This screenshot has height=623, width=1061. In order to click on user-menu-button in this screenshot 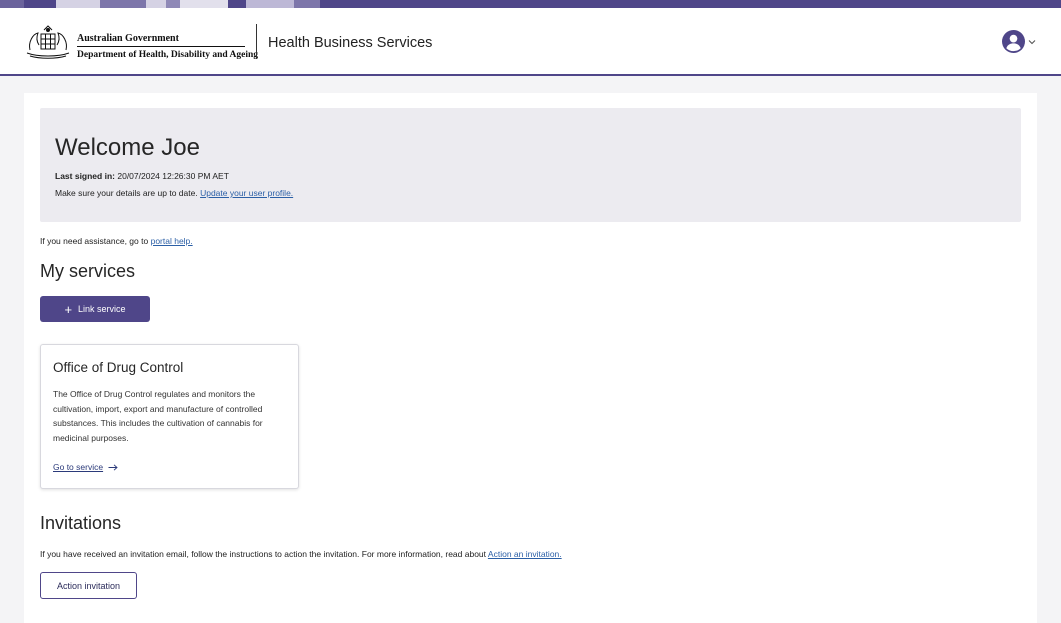, I will do `click(1019, 41)`.